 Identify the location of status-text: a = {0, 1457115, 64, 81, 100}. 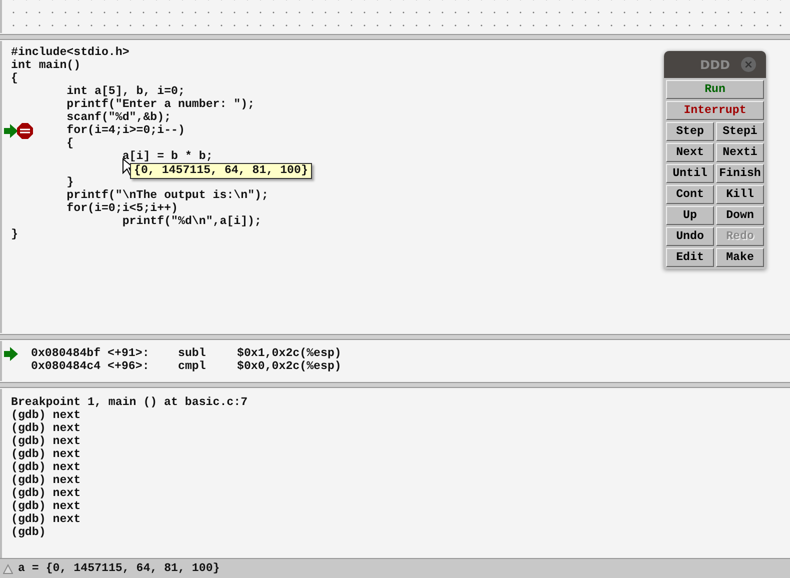
(119, 568).